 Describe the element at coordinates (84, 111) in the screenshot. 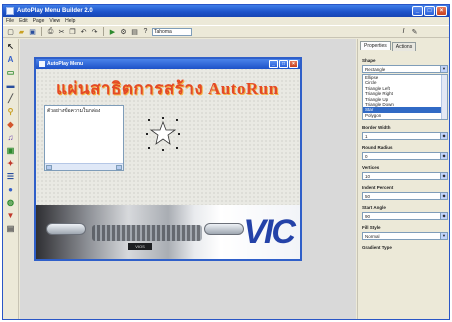

I see `list-item: ตัวอย่างข้อความในกล่อง` at that location.